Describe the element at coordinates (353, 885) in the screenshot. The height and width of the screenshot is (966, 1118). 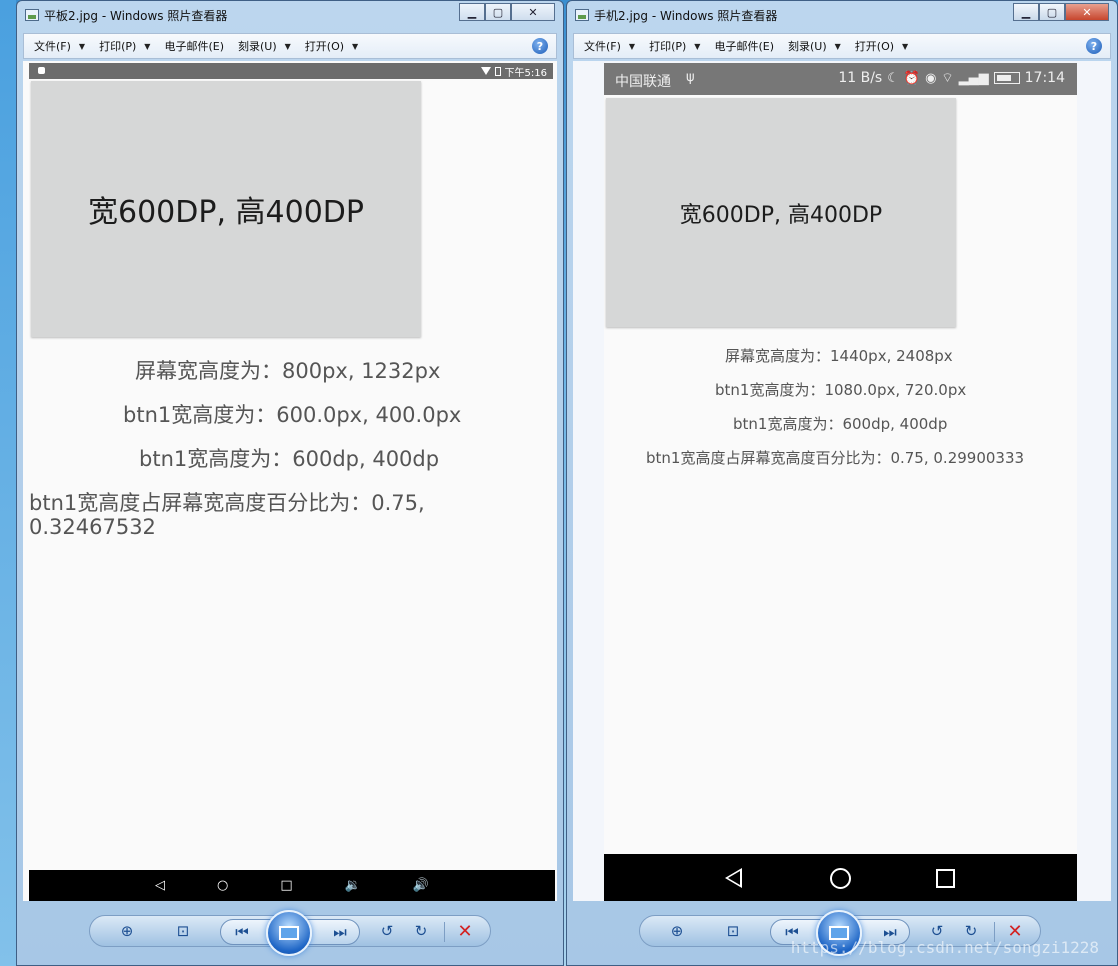
I see `volume-down-icon: 🔉` at that location.